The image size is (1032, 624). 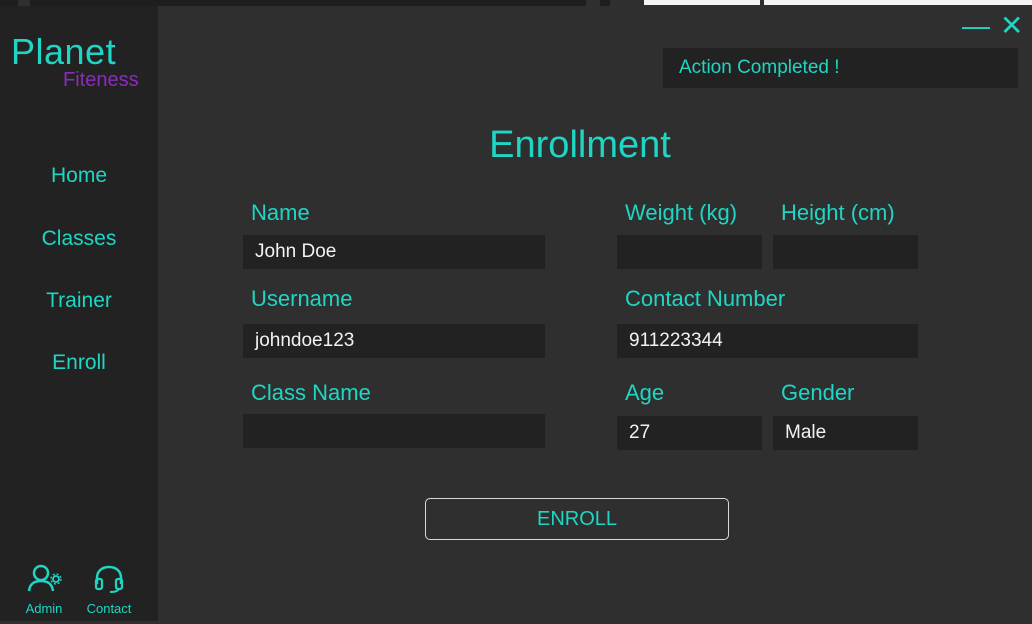 What do you see at coordinates (838, 212) in the screenshot?
I see `height-label: Height (cm)` at bounding box center [838, 212].